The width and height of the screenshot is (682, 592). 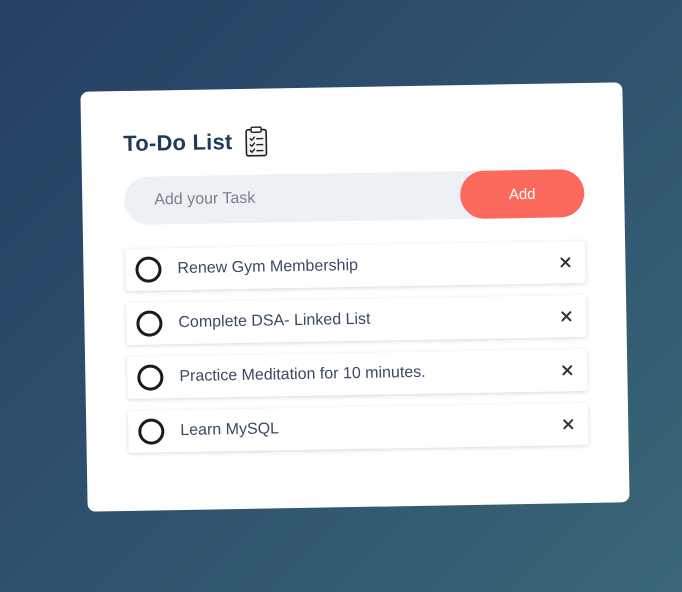 I want to click on add-task-row: Add, so click(x=354, y=197).